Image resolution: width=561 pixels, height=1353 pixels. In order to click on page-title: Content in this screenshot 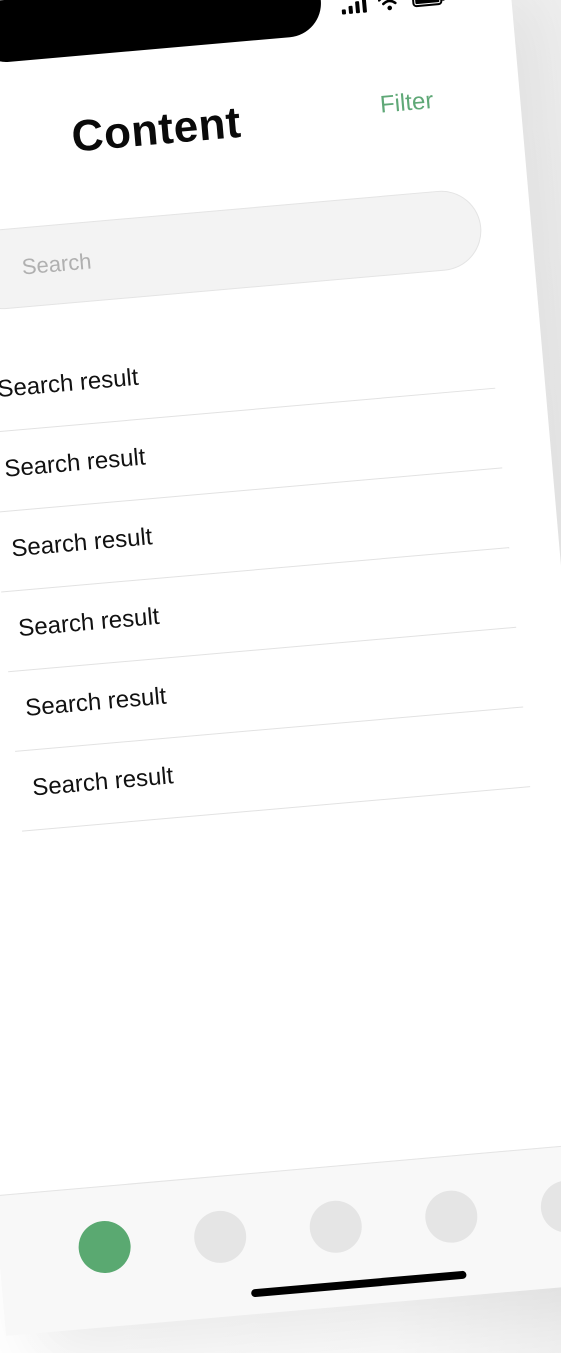, I will do `click(156, 129)`.